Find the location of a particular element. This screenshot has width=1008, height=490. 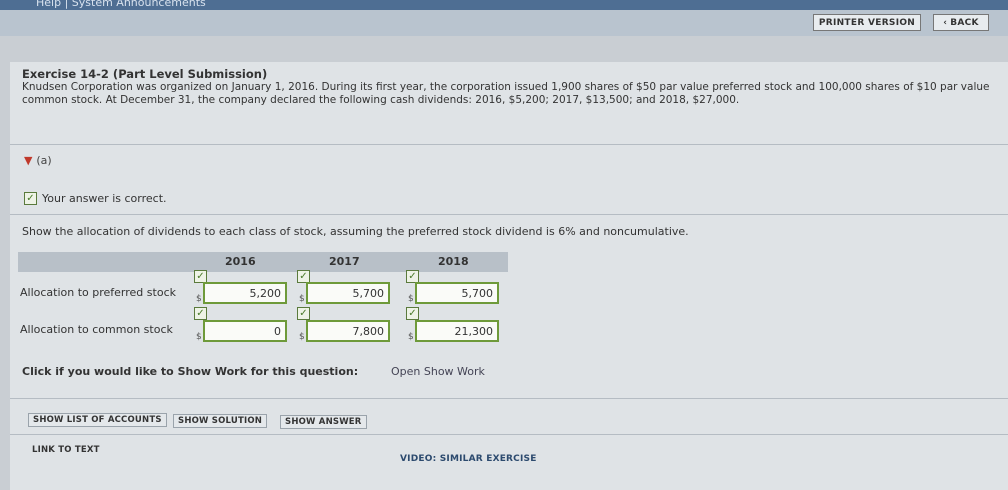

help-links: Help | System Announcements is located at coordinates (121, 4).